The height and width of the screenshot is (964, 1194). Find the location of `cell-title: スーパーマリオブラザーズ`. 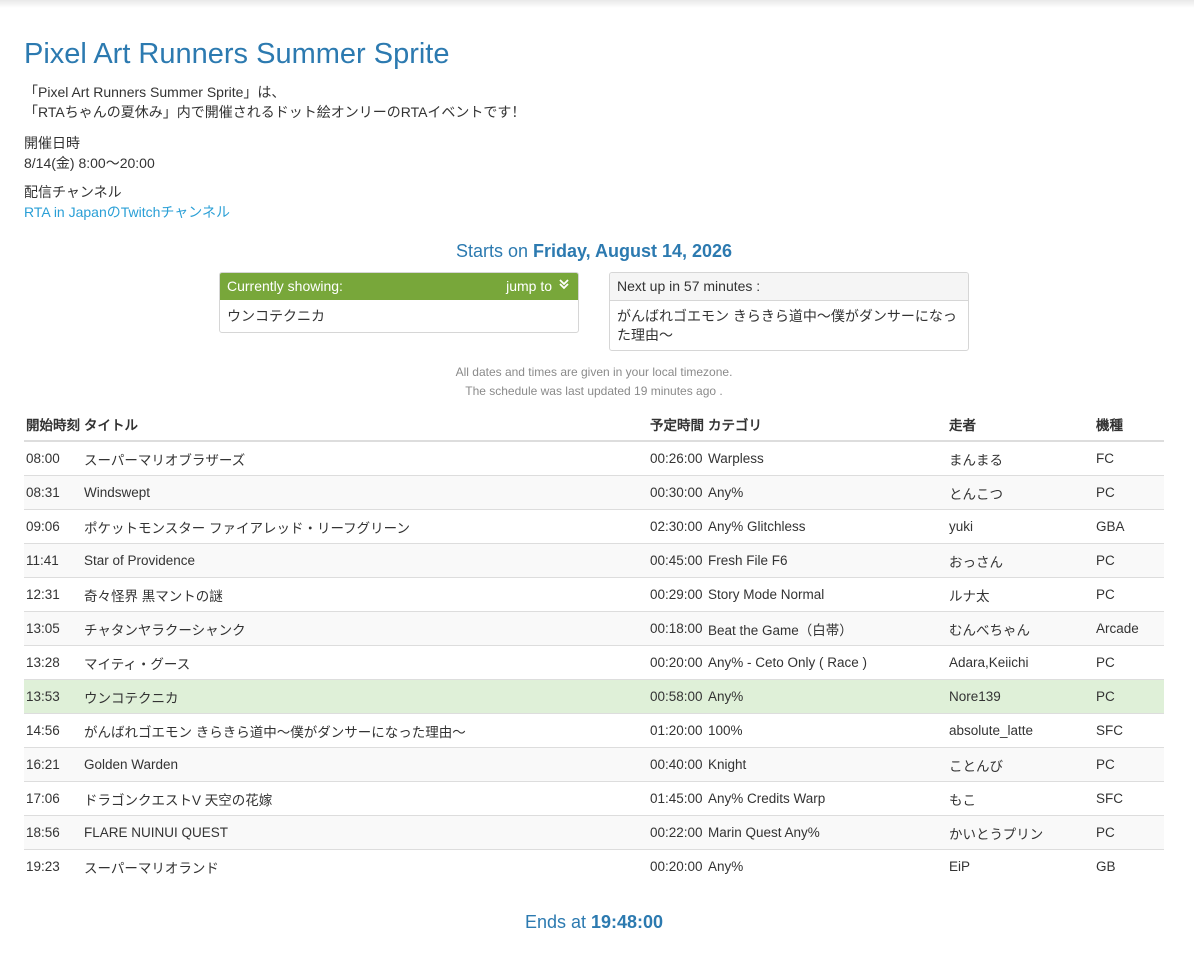

cell-title: スーパーマリオブラザーズ is located at coordinates (365, 458).